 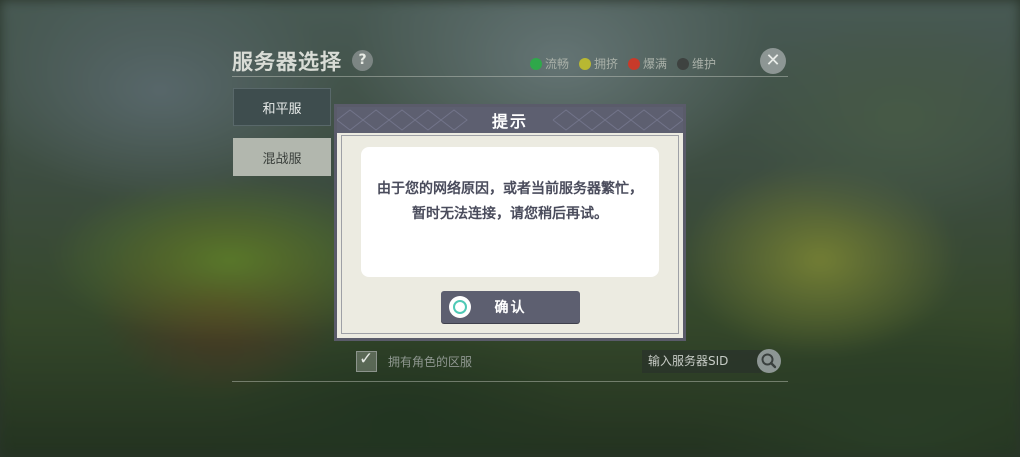 I want to click on confirm-button-label: 确认, so click(x=510, y=308).